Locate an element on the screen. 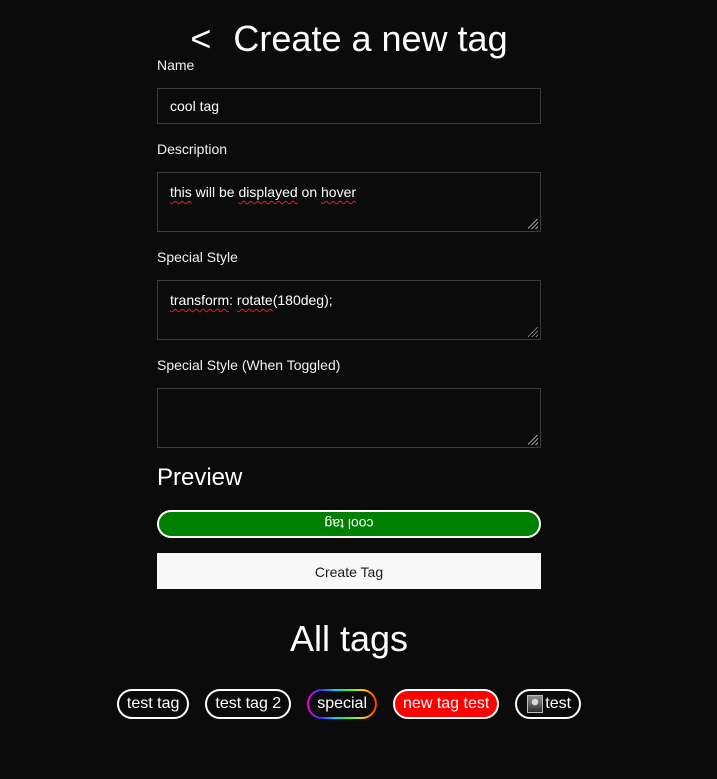  all-tags-heading: All tags is located at coordinates (349, 638).